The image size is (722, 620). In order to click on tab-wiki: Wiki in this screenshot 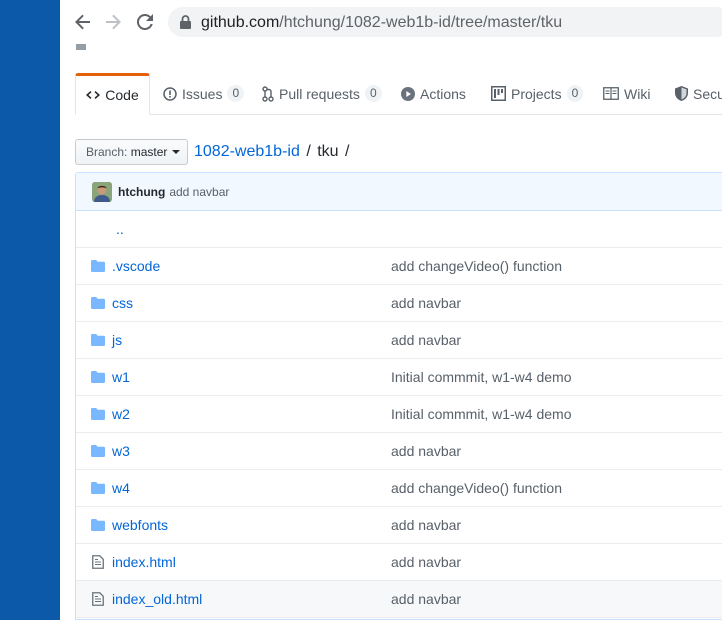, I will do `click(626, 93)`.